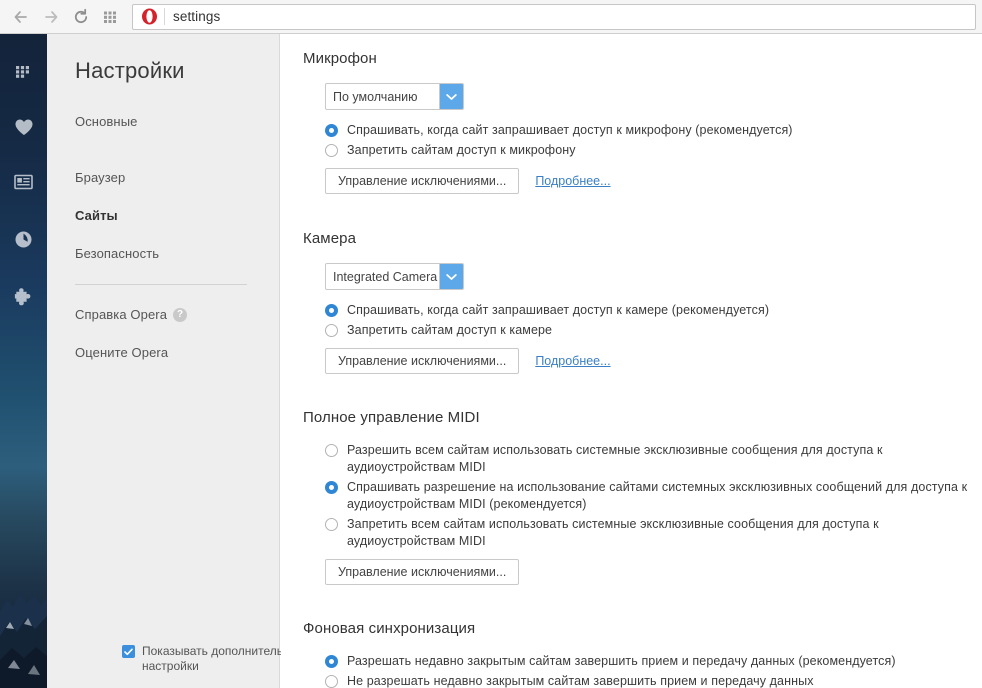  I want to click on address-separator, so click(164, 16).